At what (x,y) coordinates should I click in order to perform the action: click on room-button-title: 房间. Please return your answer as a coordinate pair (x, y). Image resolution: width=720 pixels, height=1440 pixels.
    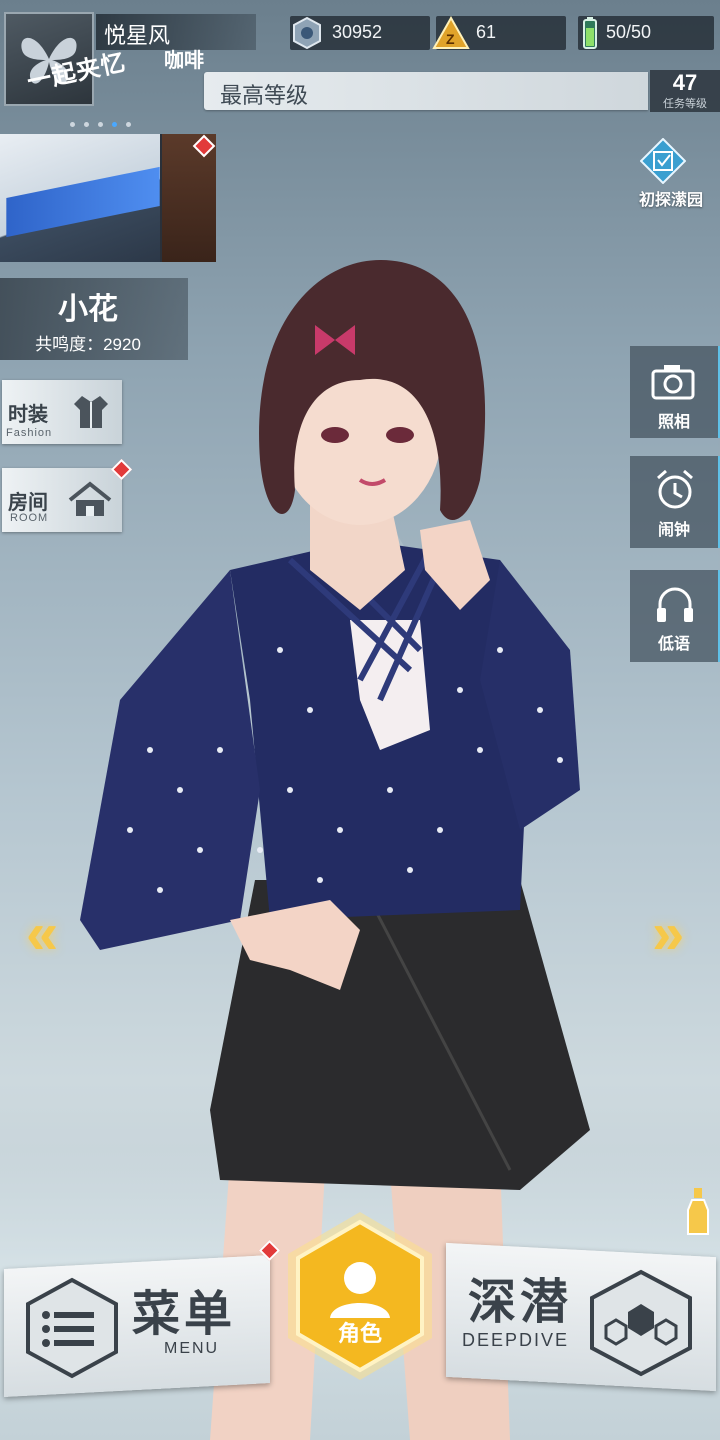
    Looking at the image, I should click on (28, 503).